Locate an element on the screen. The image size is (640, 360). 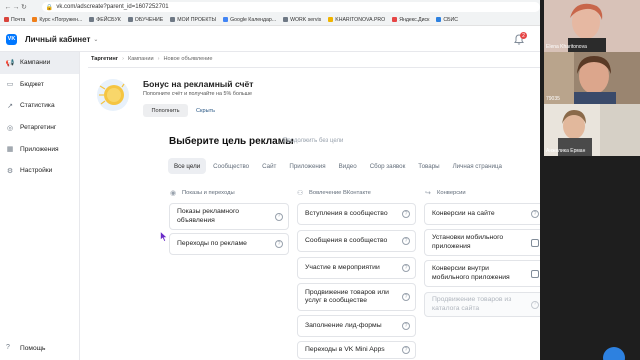
breadcrumb-item: Кампании is located at coordinates (141, 59).